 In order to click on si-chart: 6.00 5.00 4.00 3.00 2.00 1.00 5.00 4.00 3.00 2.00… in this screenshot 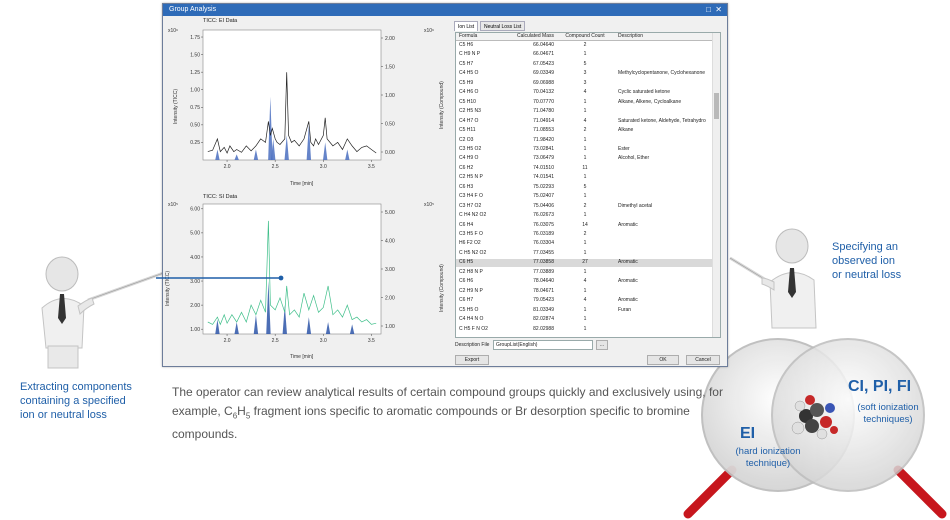, I will do `click(313, 278)`.